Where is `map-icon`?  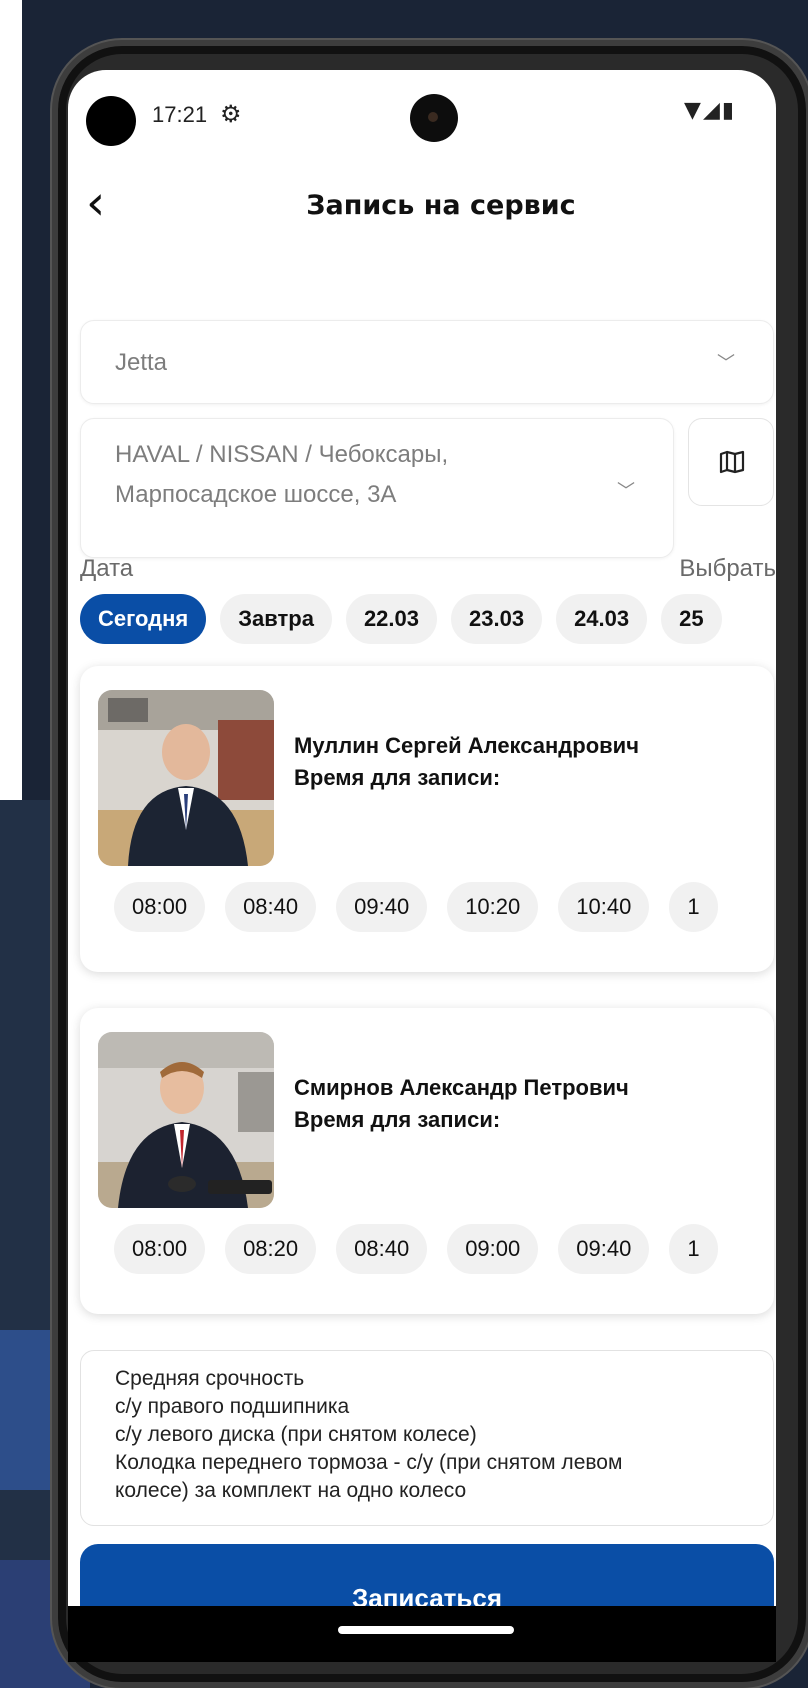 map-icon is located at coordinates (732, 462).